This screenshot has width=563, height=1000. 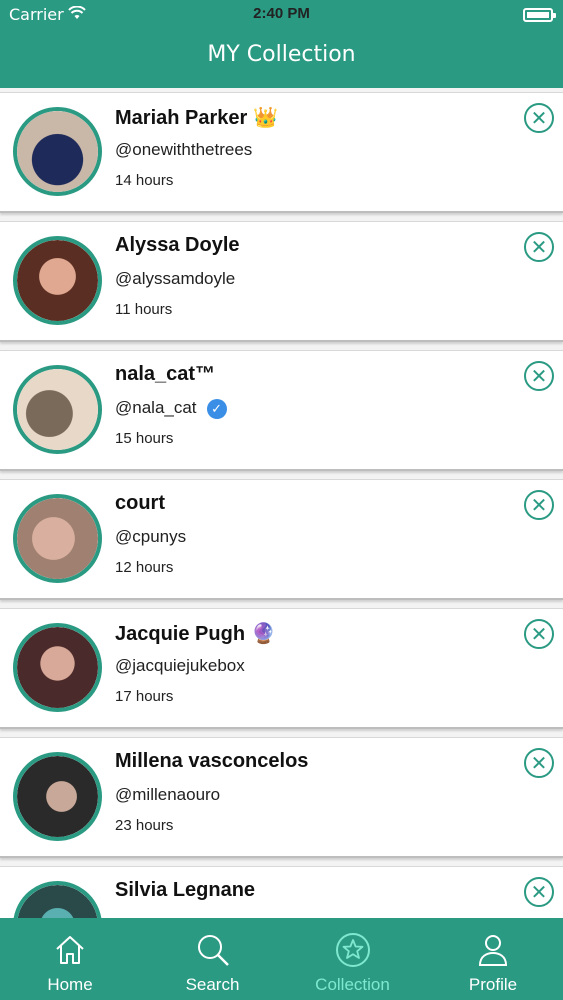 I want to click on tab-collection: Collection, so click(x=352, y=959).